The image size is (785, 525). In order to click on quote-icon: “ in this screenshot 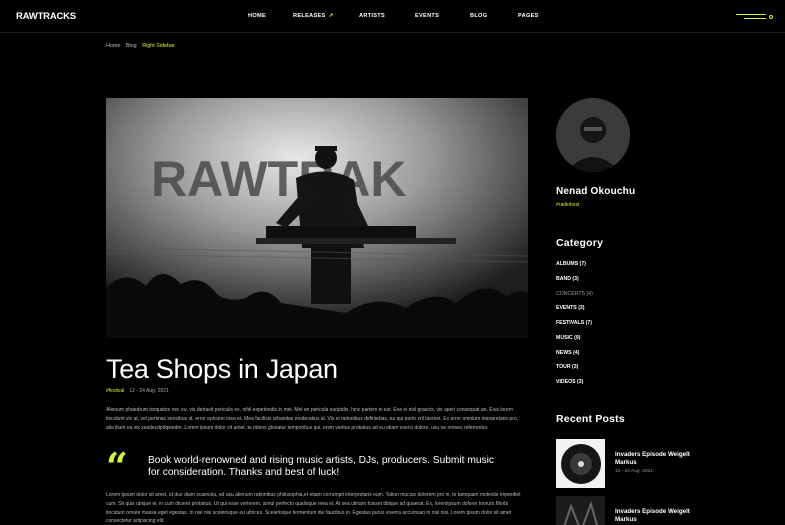, I will do `click(117, 466)`.